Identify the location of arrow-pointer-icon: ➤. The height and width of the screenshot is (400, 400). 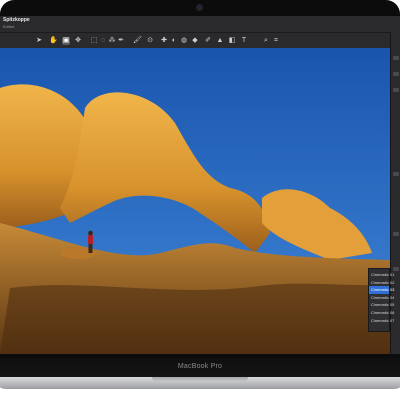
(39, 41).